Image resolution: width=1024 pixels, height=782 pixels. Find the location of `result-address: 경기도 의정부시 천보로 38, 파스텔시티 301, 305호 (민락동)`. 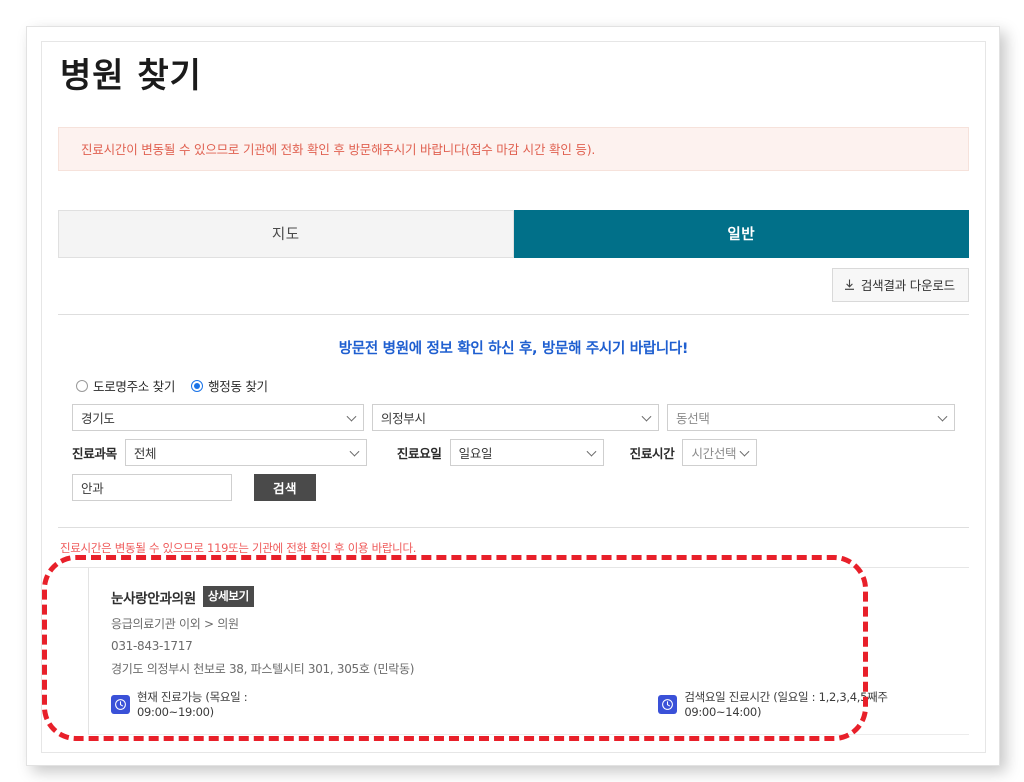

result-address: 경기도 의정부시 천보로 38, 파스텔시티 301, 305호 (민락동) is located at coordinates (263, 669).